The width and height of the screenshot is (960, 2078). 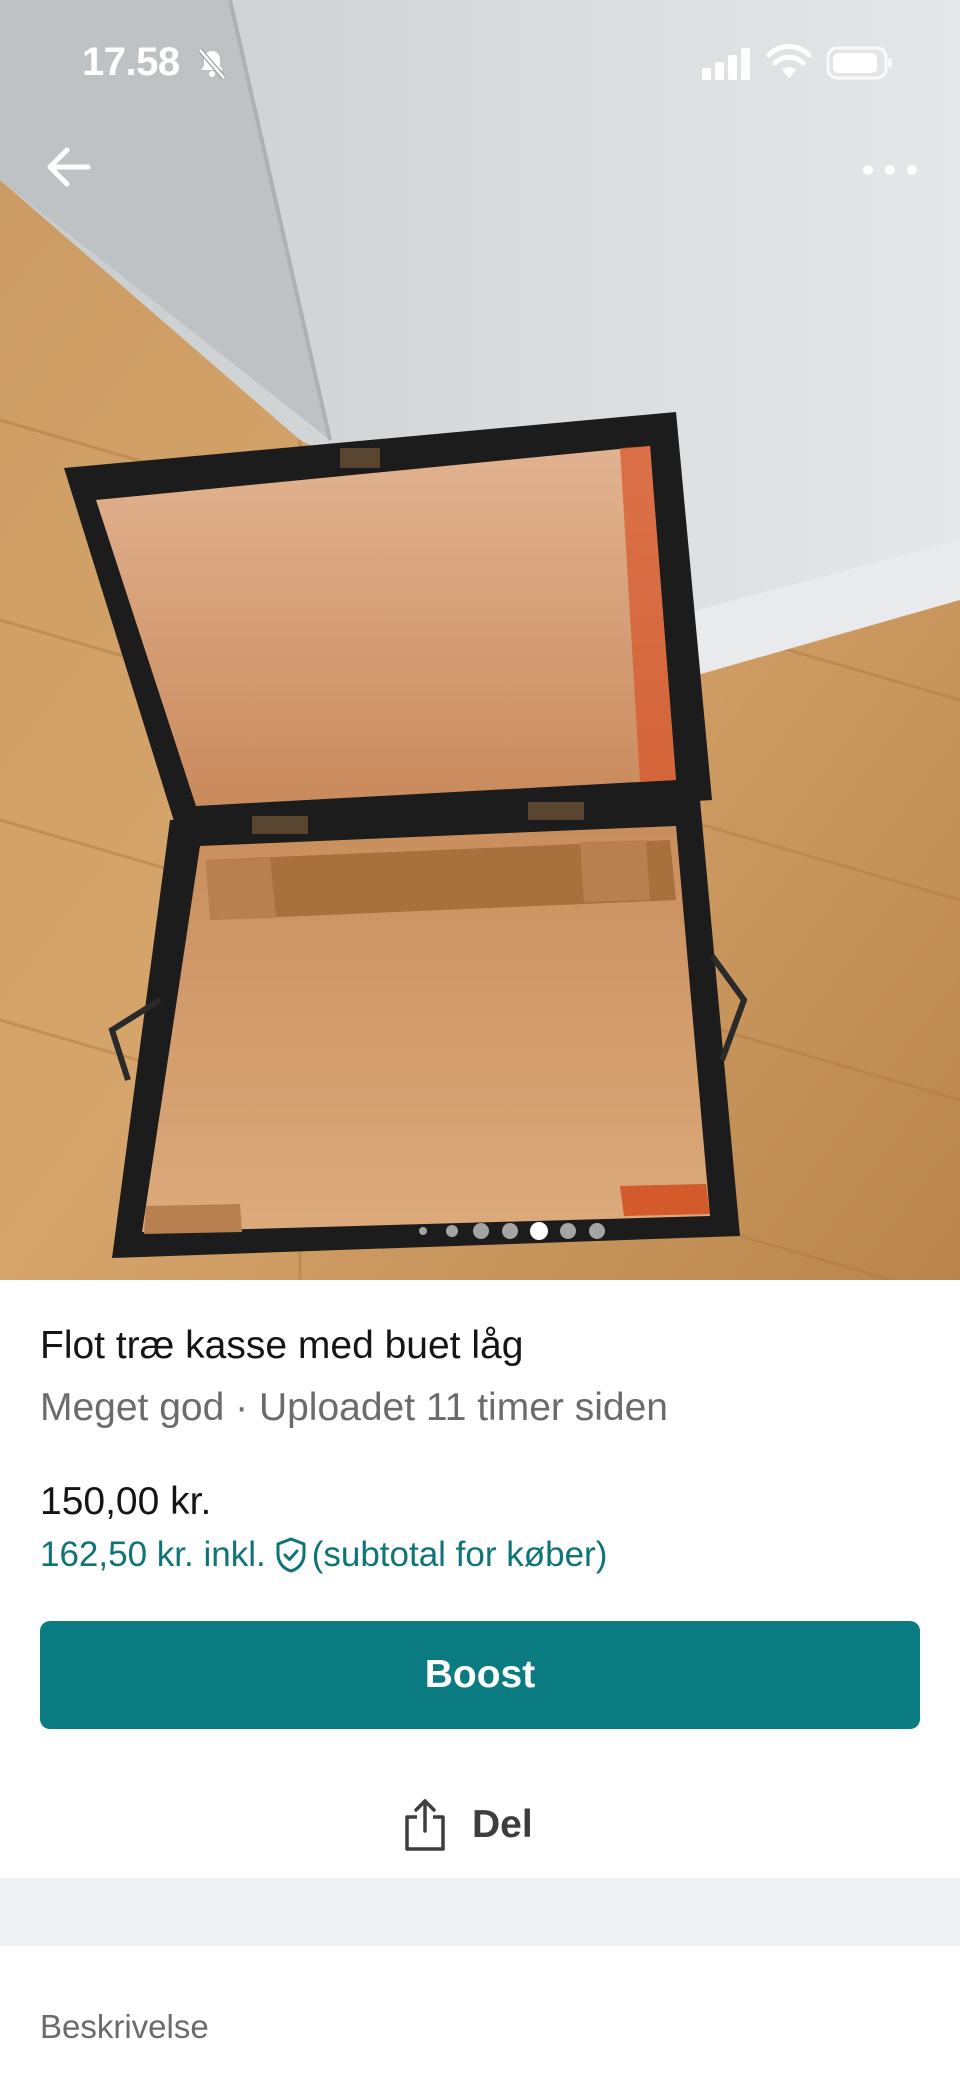 I want to click on carousel-dot-active, so click(x=539, y=1231).